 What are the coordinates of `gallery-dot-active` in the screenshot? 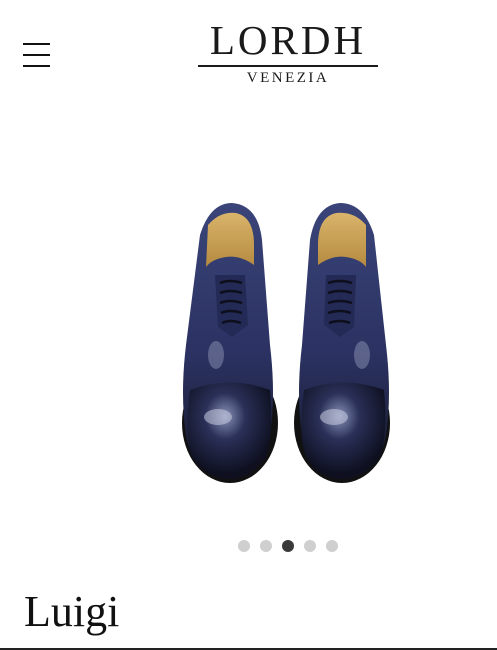 It's located at (288, 546).